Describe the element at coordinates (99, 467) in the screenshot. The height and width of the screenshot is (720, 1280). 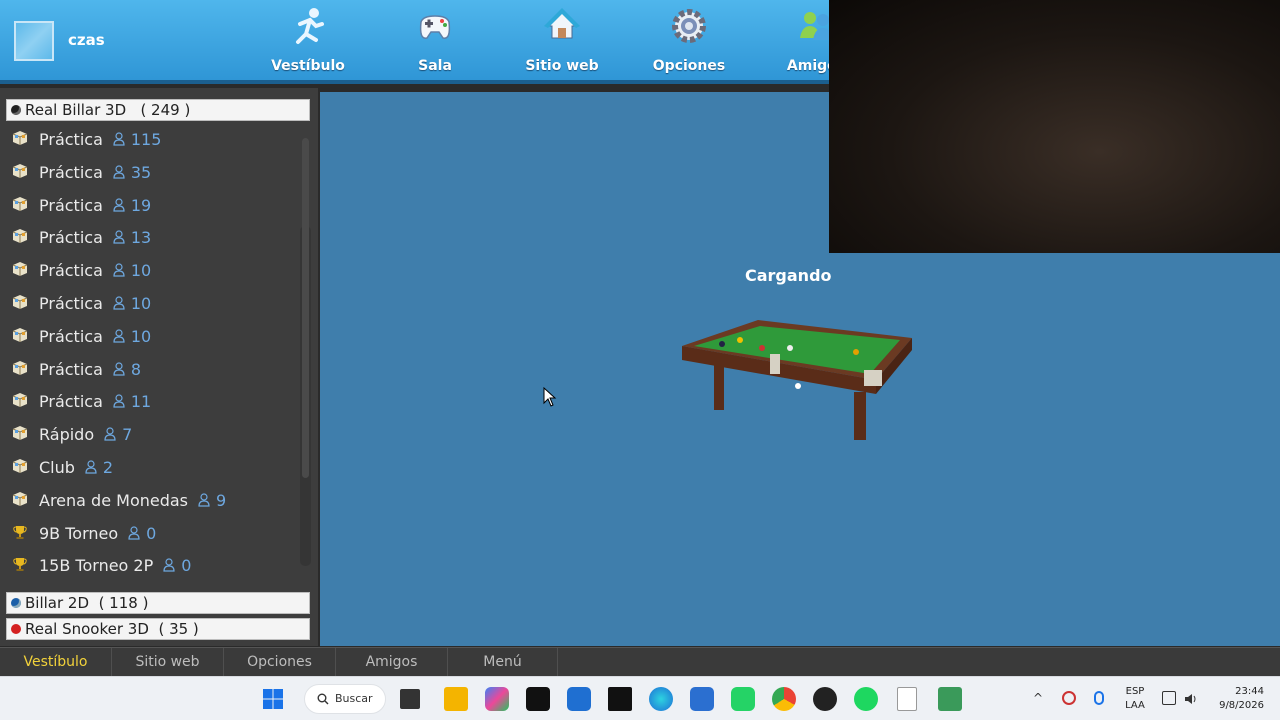
I see `room-player-count: 2` at that location.